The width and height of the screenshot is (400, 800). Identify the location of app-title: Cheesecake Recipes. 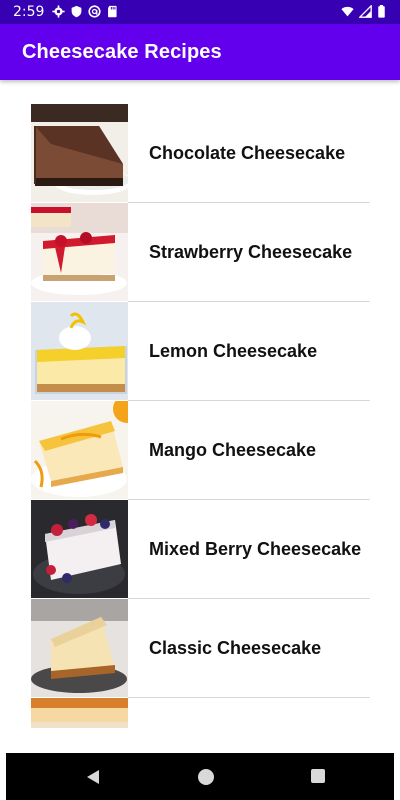
(122, 52).